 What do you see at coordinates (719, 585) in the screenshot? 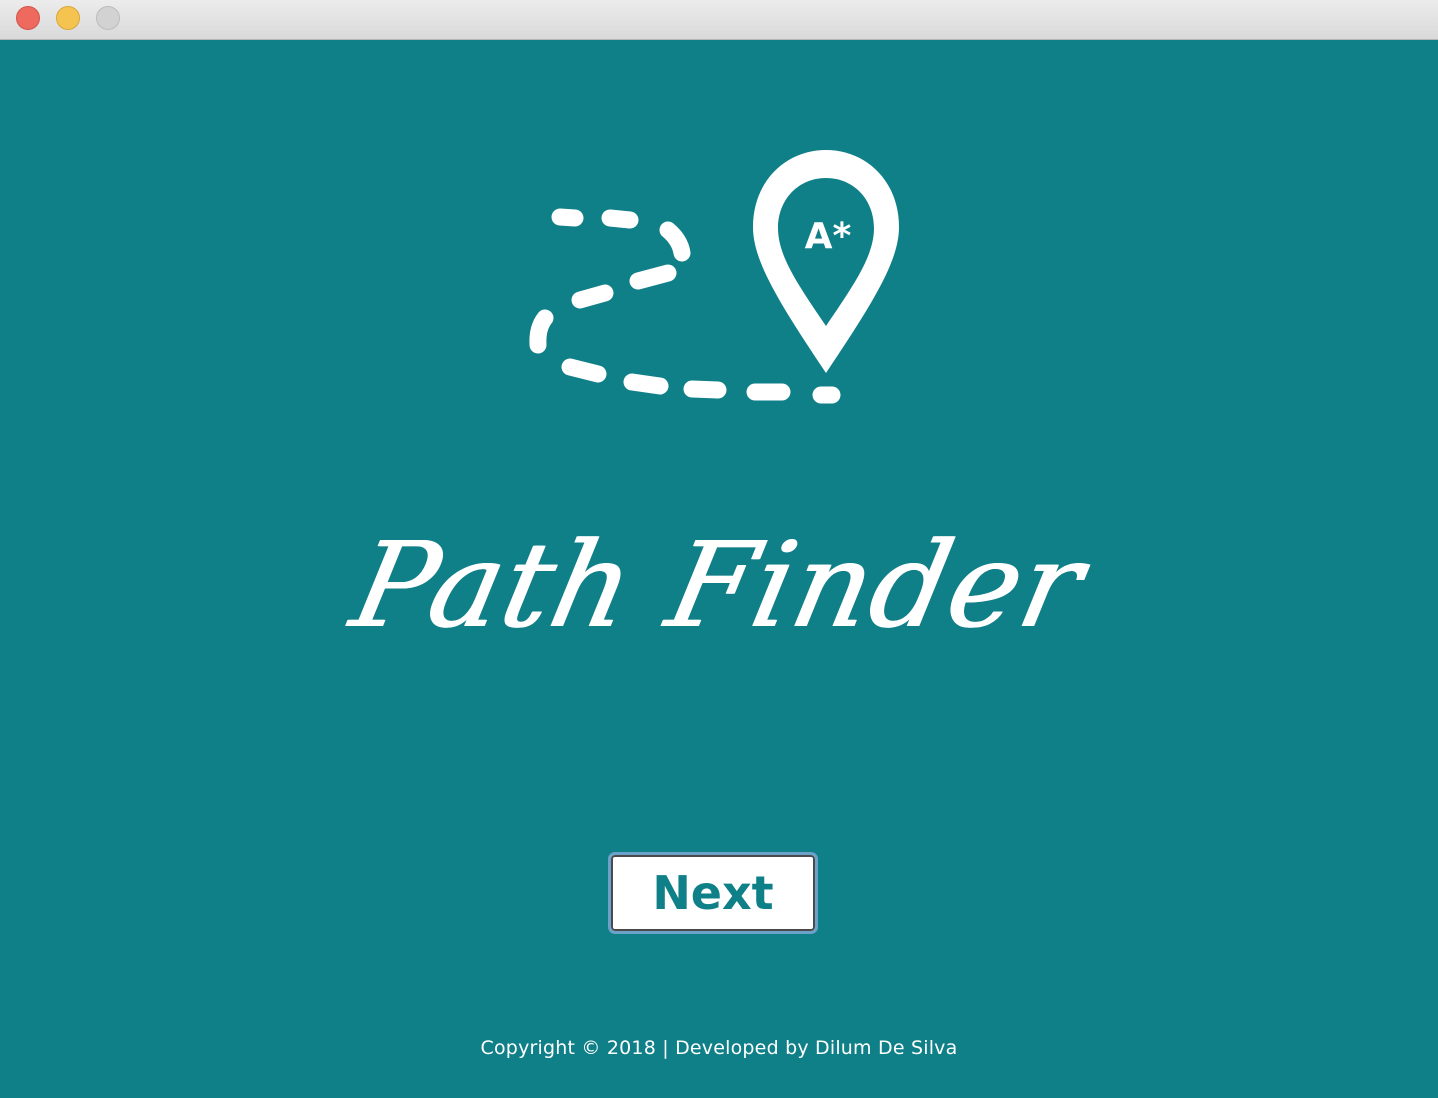
I see `app-title: Path Finder` at bounding box center [719, 585].